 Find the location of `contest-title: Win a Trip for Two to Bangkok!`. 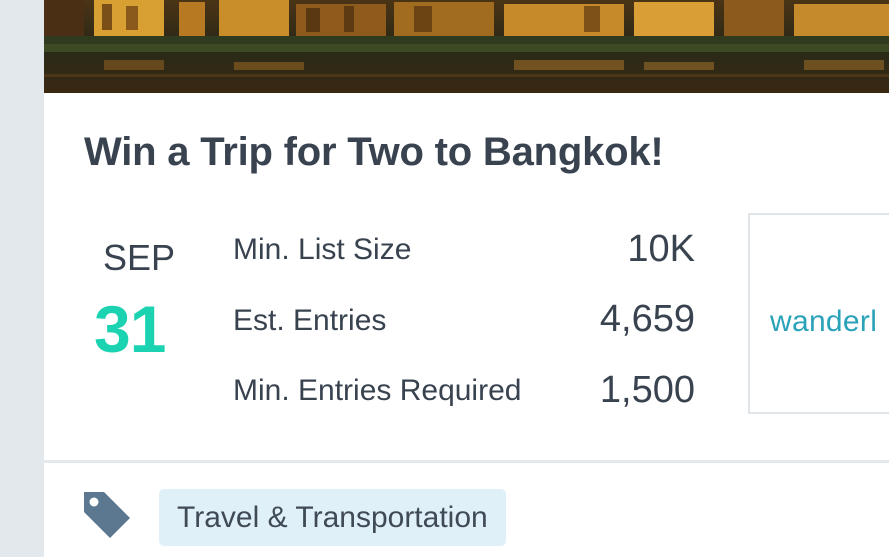

contest-title: Win a Trip for Two to Bangkok! is located at coordinates (374, 152).